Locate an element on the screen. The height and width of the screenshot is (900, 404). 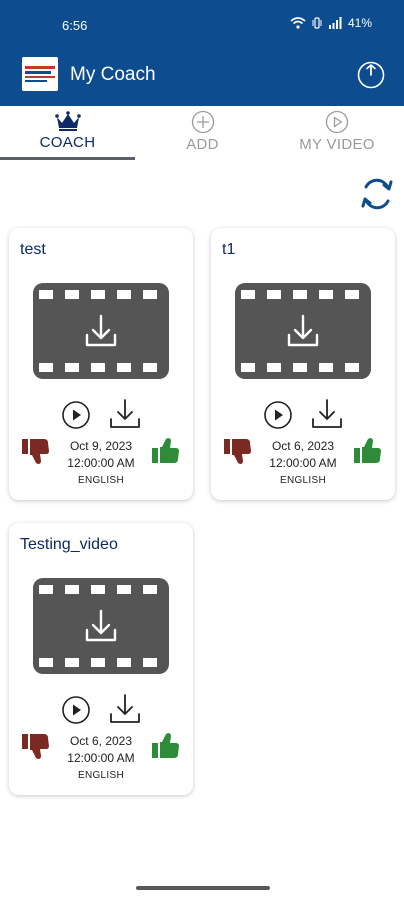
tab-add: ADD is located at coordinates (202, 134).